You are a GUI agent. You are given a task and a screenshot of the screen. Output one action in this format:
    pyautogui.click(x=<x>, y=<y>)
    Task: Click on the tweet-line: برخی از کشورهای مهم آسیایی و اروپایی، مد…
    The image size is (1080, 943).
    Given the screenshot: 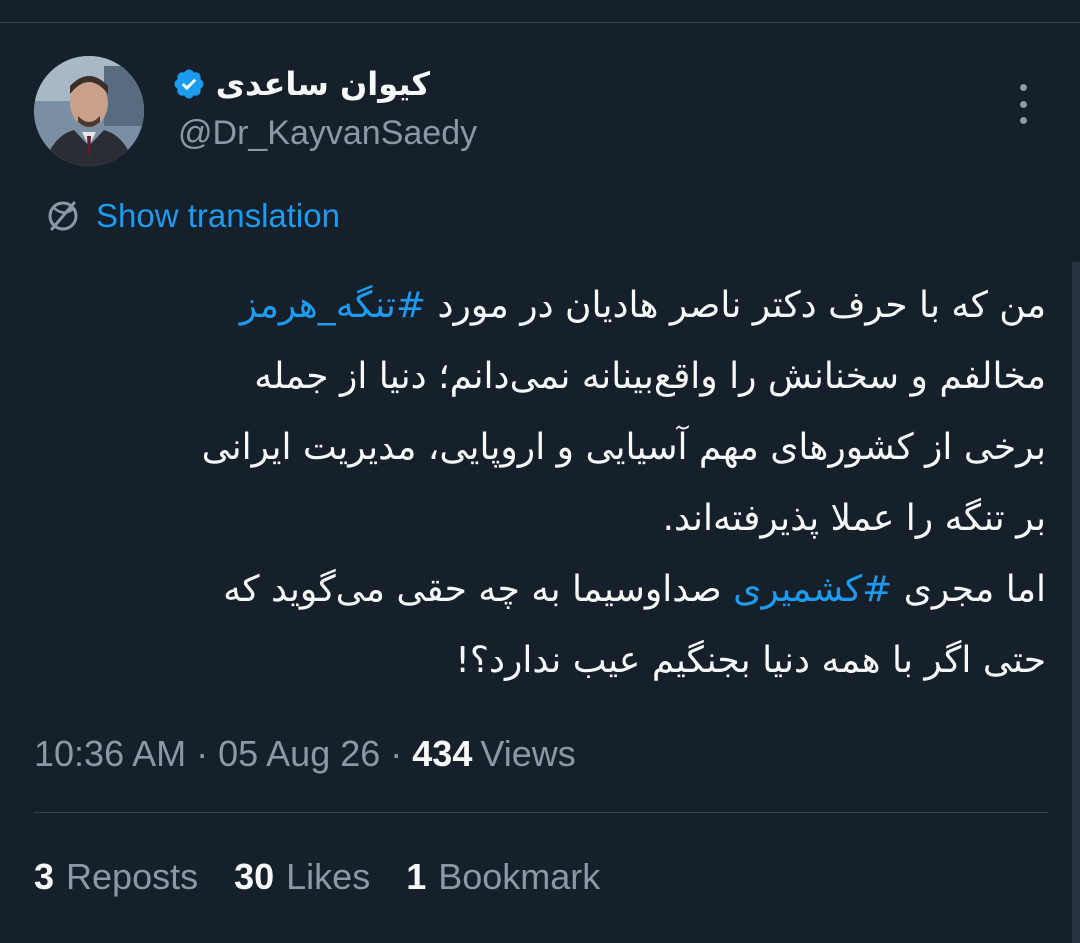 What is the action you would take?
    pyautogui.click(x=623, y=447)
    